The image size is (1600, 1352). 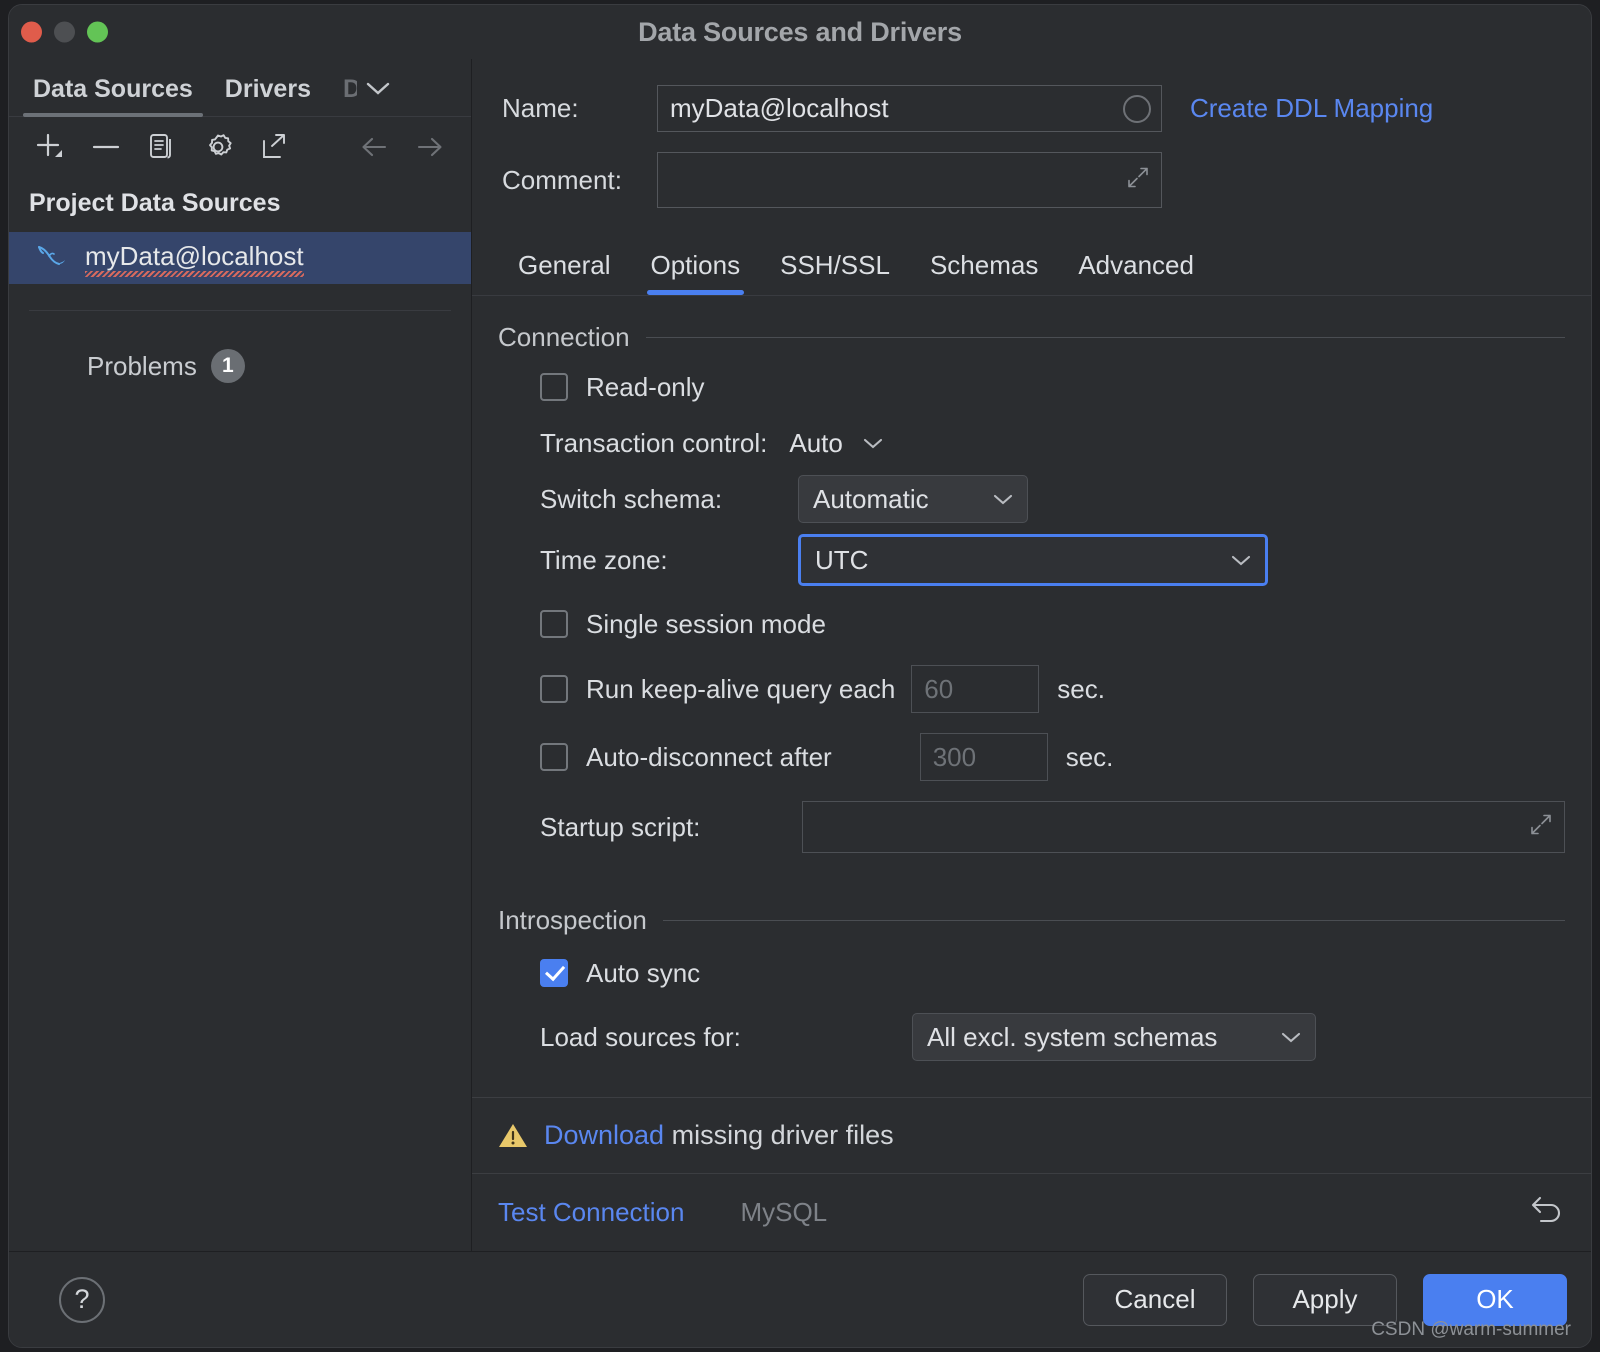 I want to click on back-arrow-icon, so click(x=374, y=147).